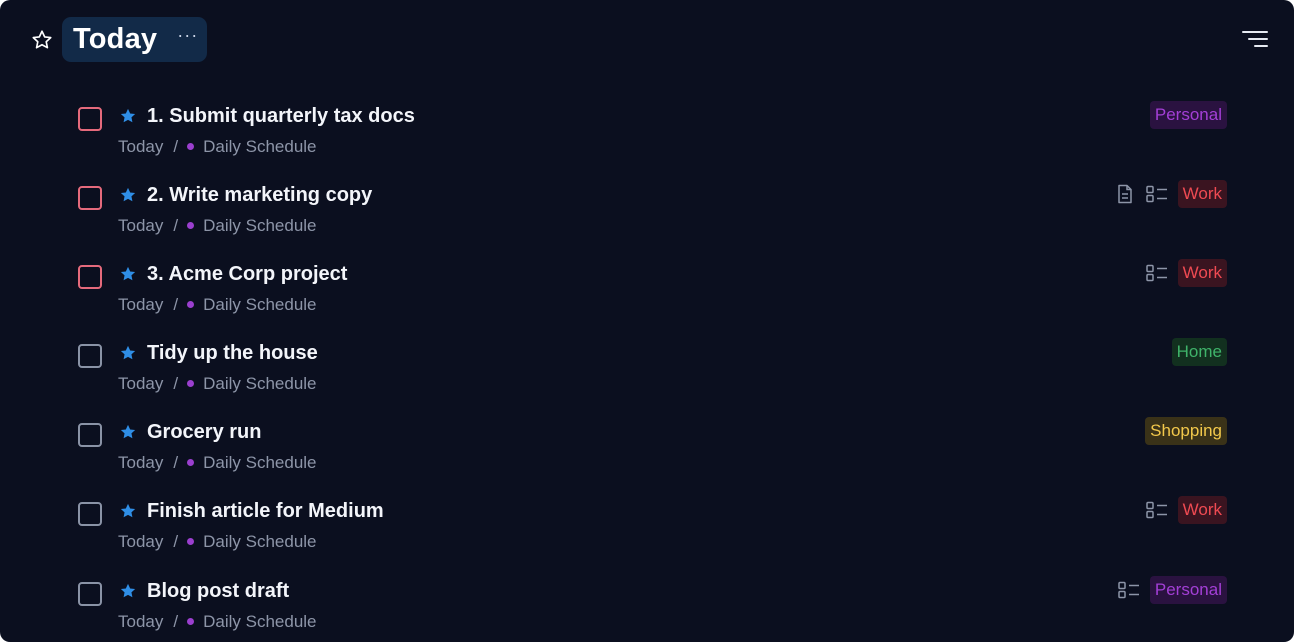  I want to click on task-title: Blog post draft, so click(218, 591).